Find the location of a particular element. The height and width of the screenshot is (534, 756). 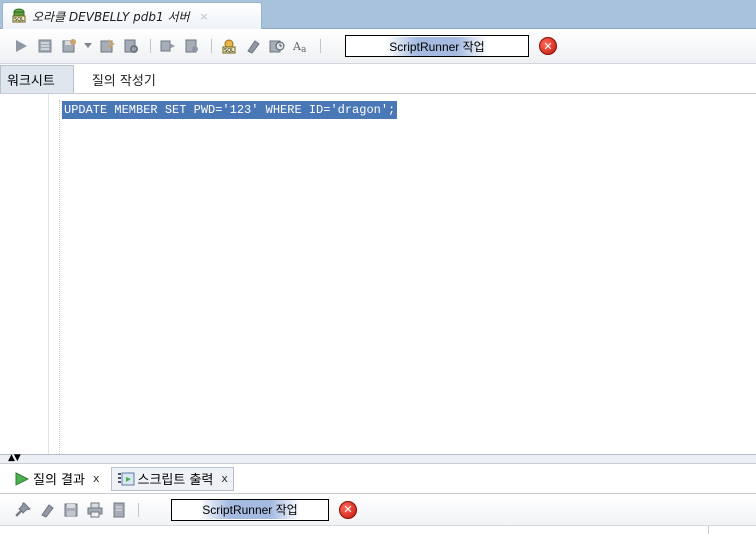

tab-query-builder-label: 질의 작성기 is located at coordinates (123, 81).